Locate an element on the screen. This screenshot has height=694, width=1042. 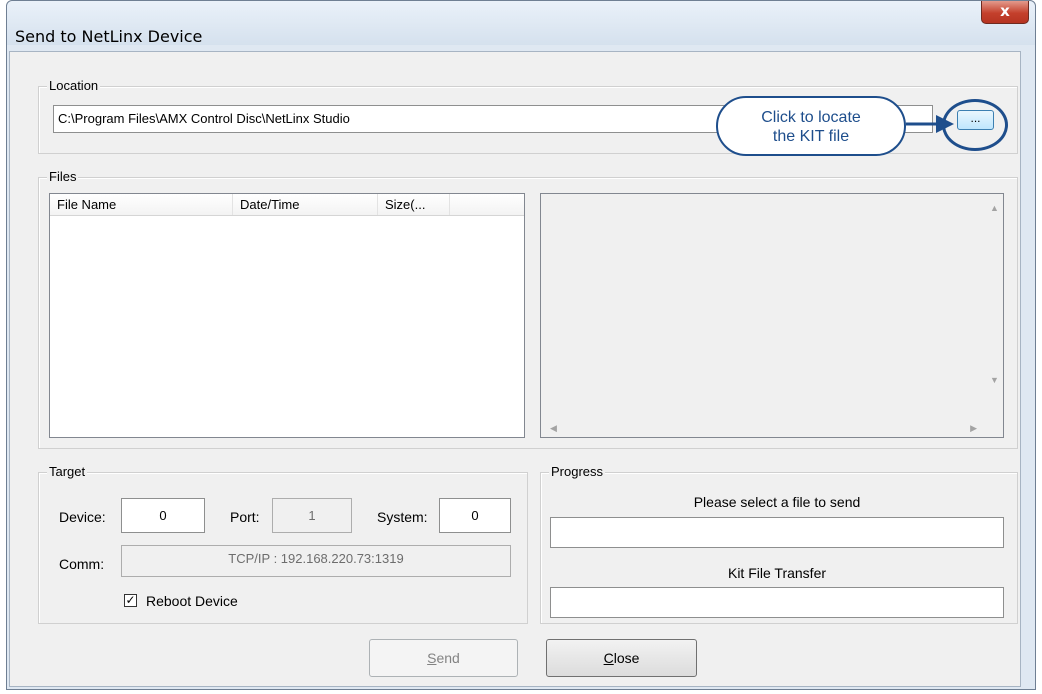
close-window-button: x is located at coordinates (1005, 12).